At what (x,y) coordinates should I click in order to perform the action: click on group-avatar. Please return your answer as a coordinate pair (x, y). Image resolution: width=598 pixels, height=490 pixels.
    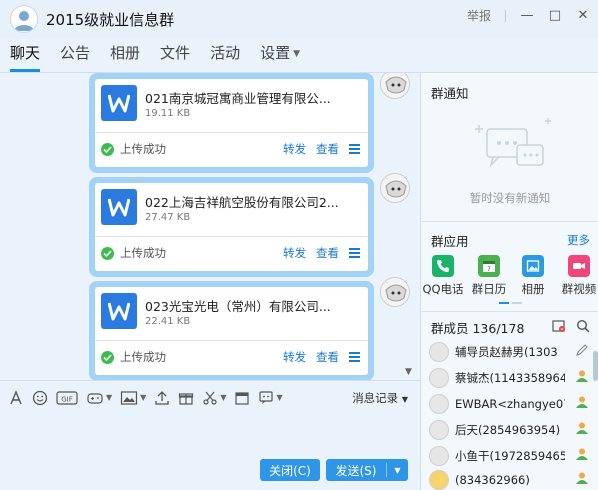
    Looking at the image, I should click on (24, 19).